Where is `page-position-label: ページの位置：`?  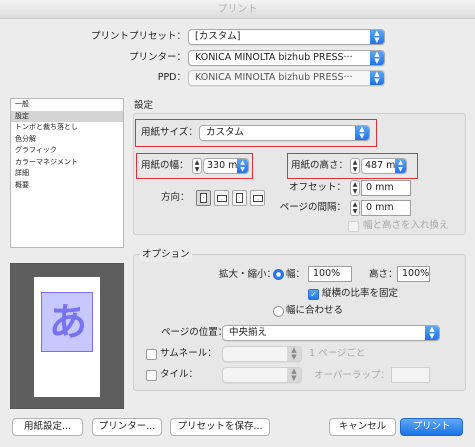 page-position-label: ページの位置： is located at coordinates (194, 332).